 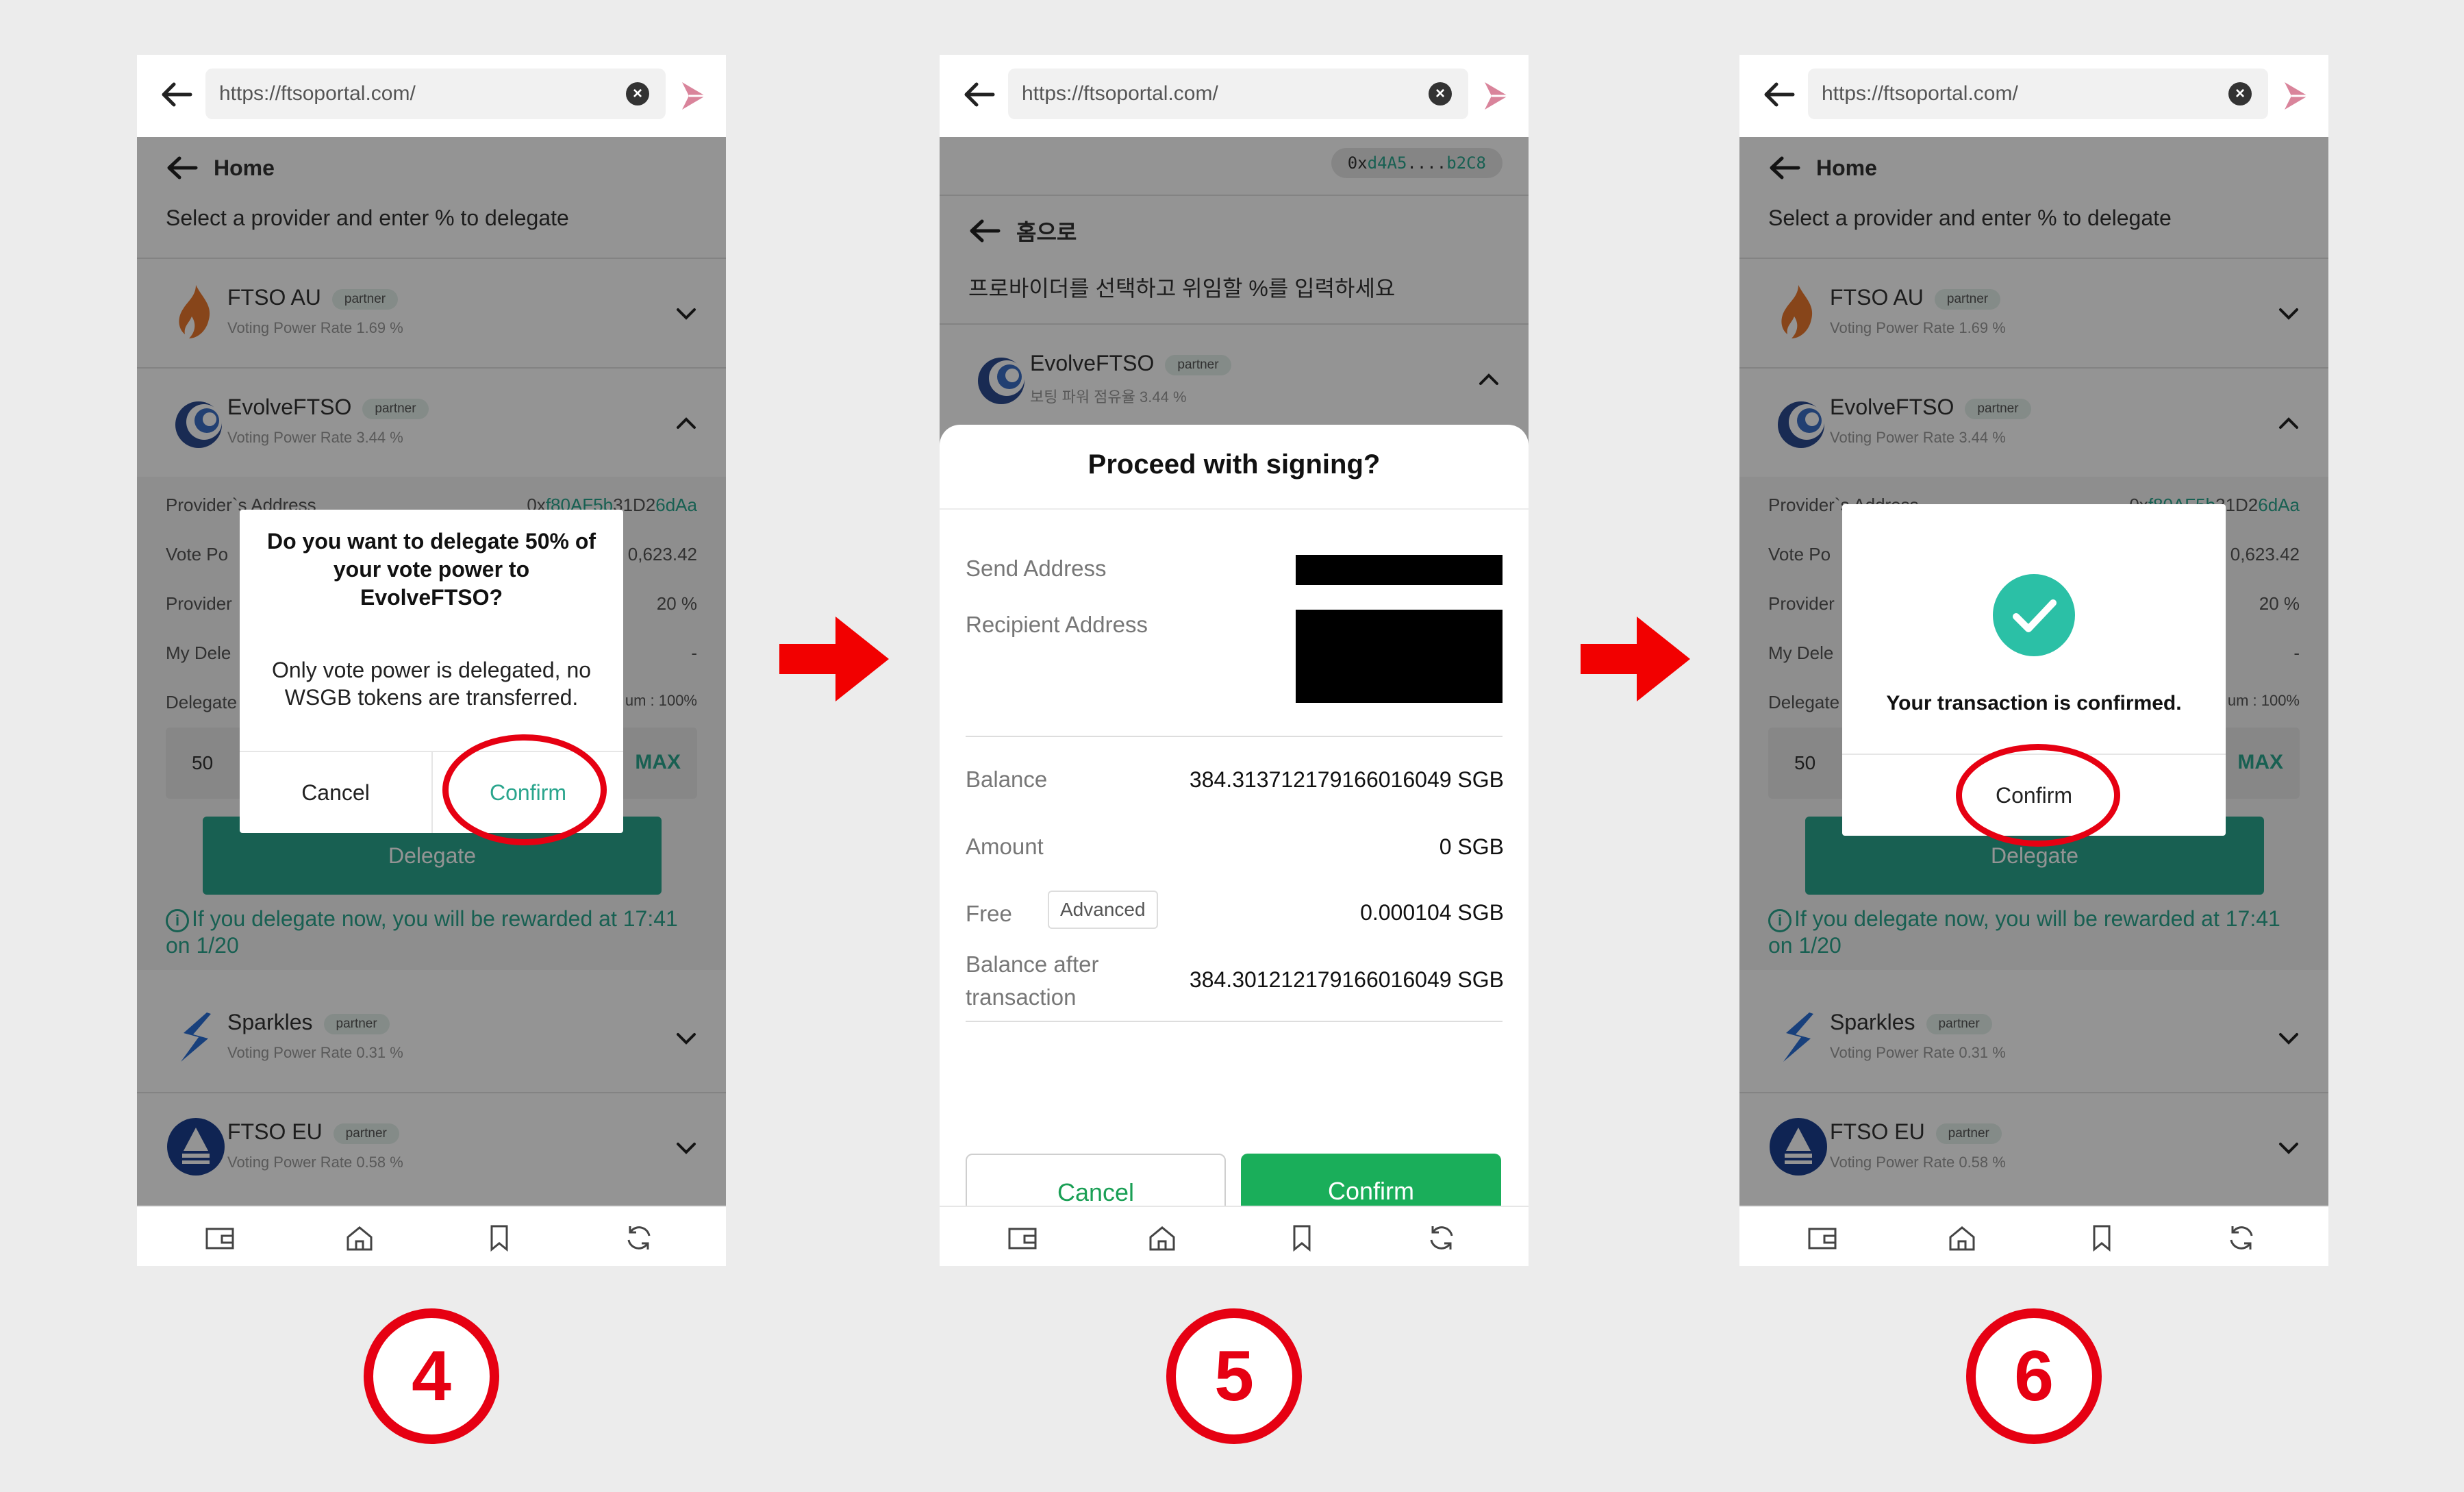 I want to click on balance-after-label: Balance after transaction, so click(x=1032, y=981).